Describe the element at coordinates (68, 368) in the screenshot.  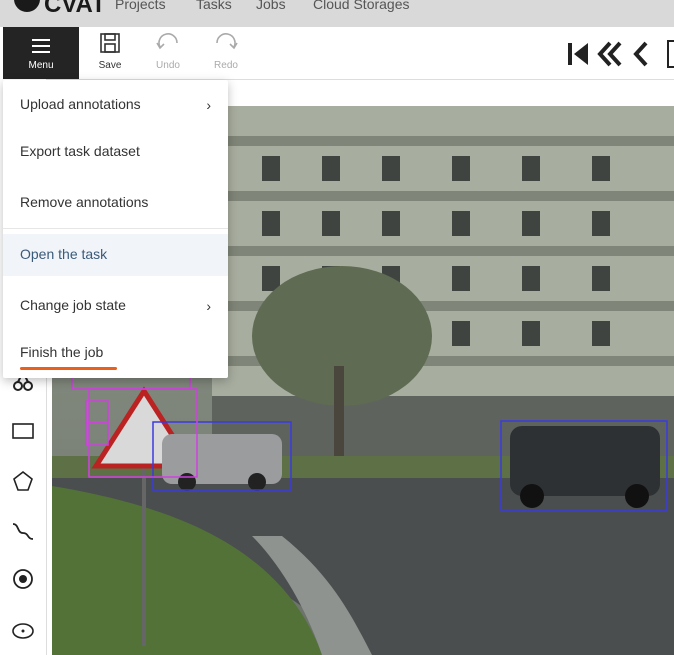
I see `highlight-underline` at that location.